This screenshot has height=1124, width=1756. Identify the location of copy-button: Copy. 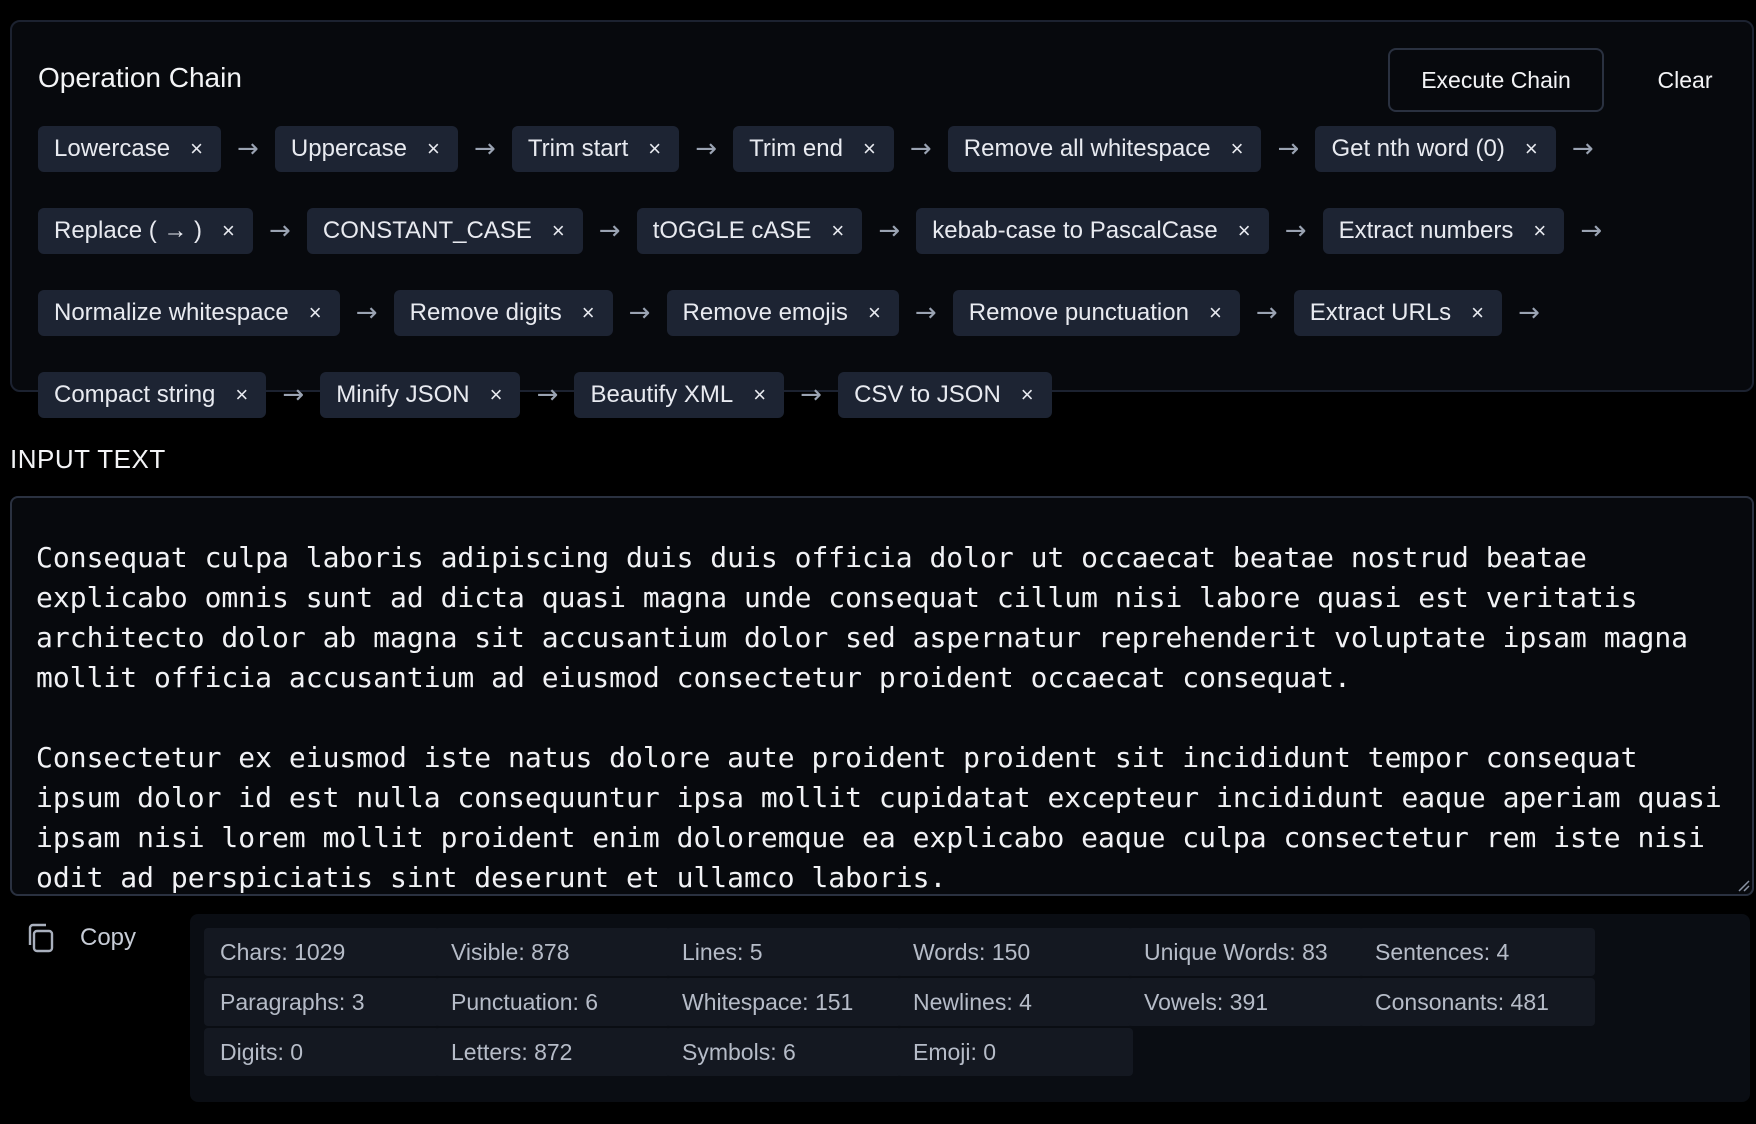
(80, 938).